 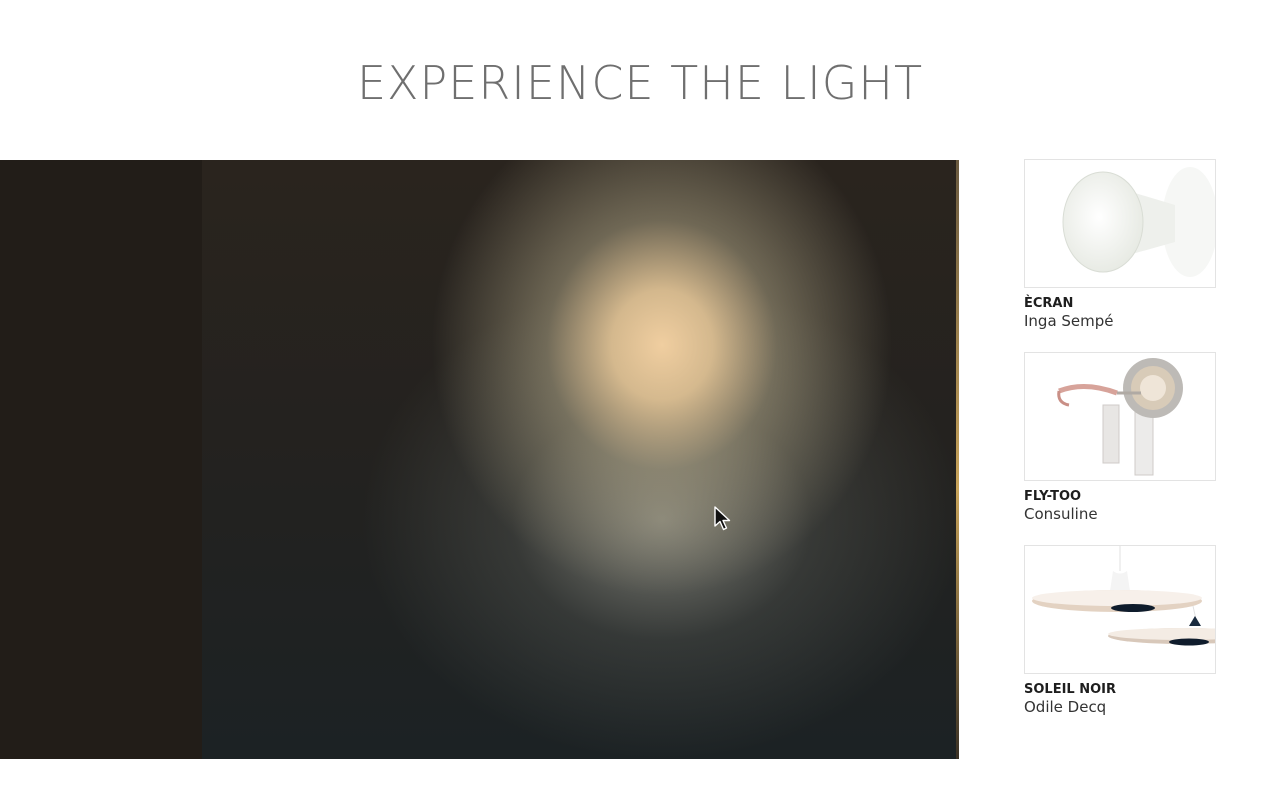 I want to click on product-card-fly-too: FLY-TOO Consuline, so click(x=1120, y=437).